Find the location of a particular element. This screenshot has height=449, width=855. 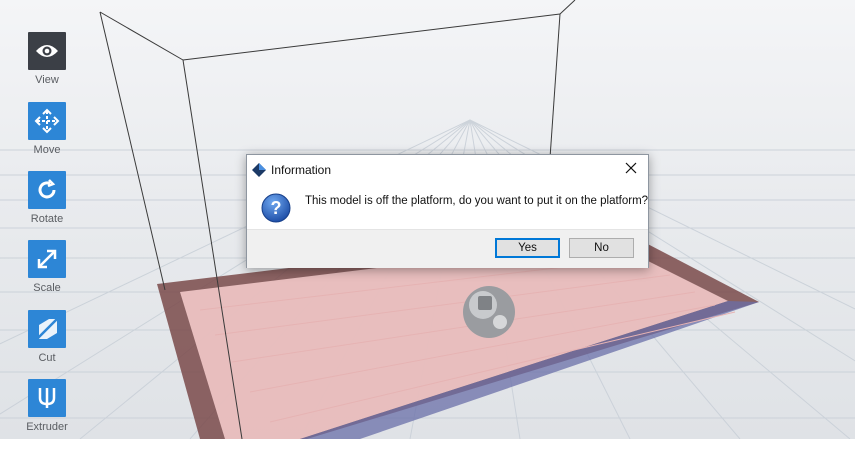

question-icon: ? is located at coordinates (276, 210).